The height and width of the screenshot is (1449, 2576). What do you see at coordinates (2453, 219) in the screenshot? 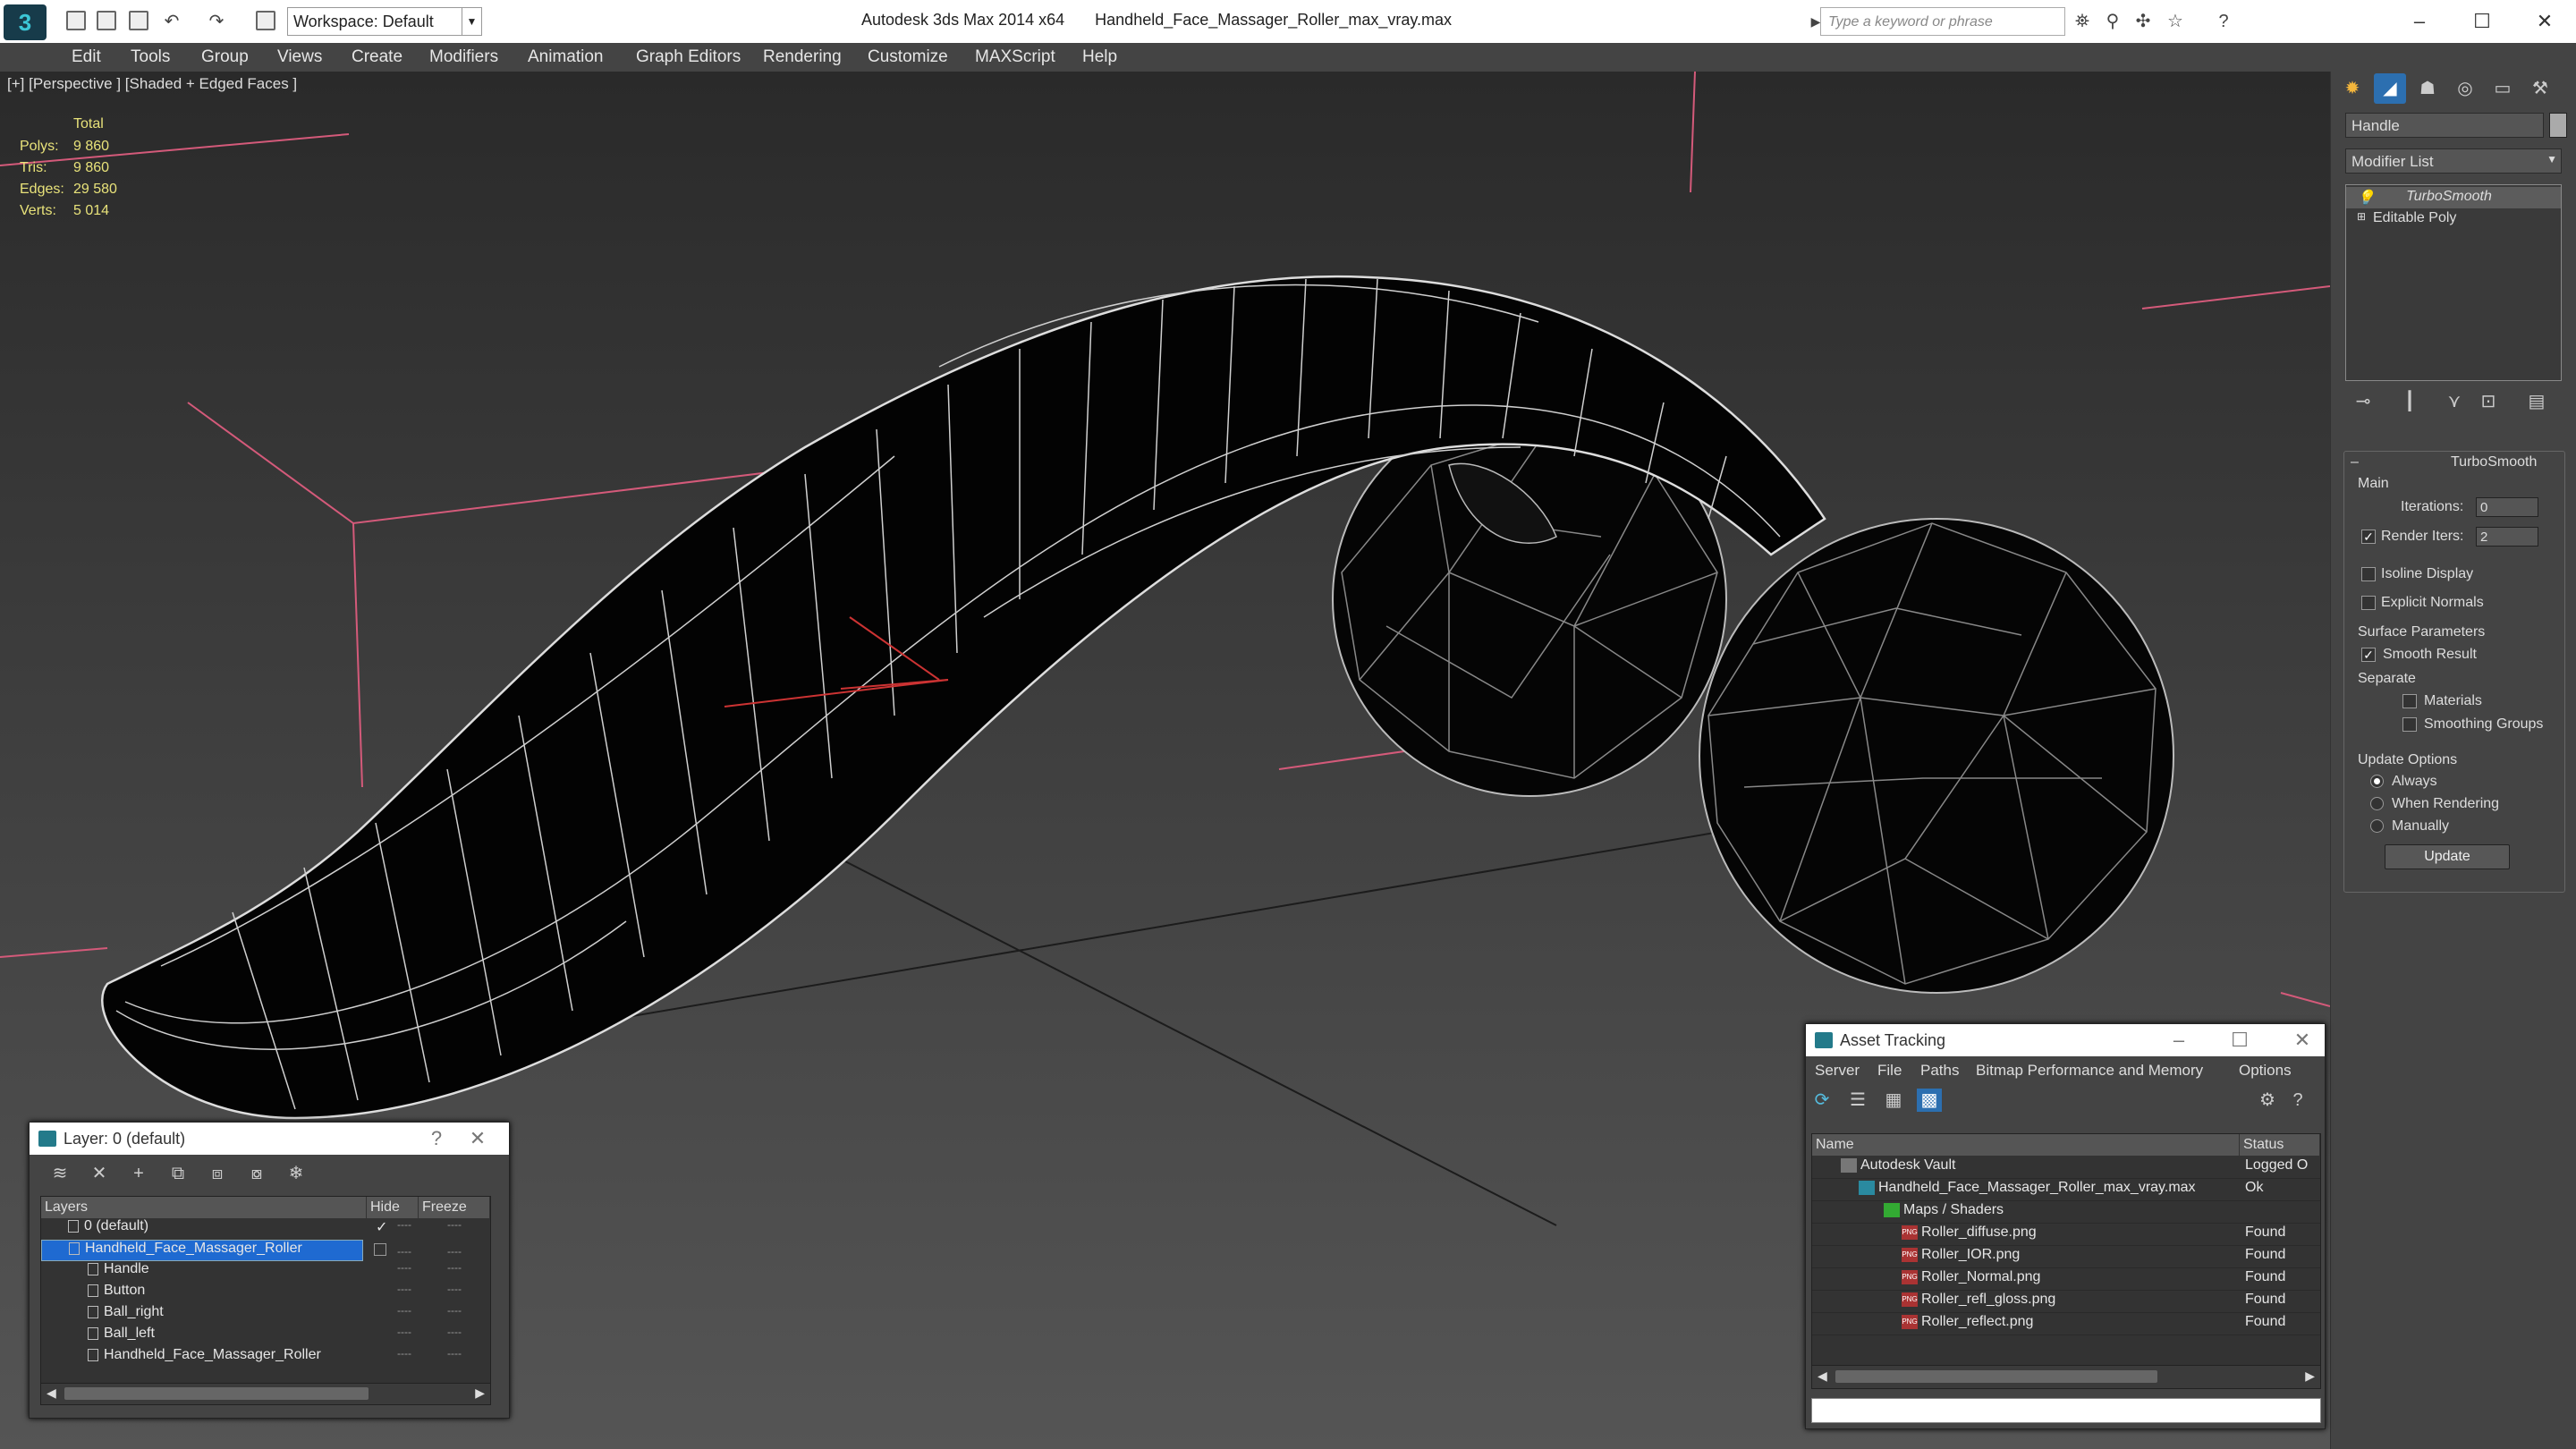
I see `stack-item-editable-poly: ⊞ Editable Poly` at bounding box center [2453, 219].